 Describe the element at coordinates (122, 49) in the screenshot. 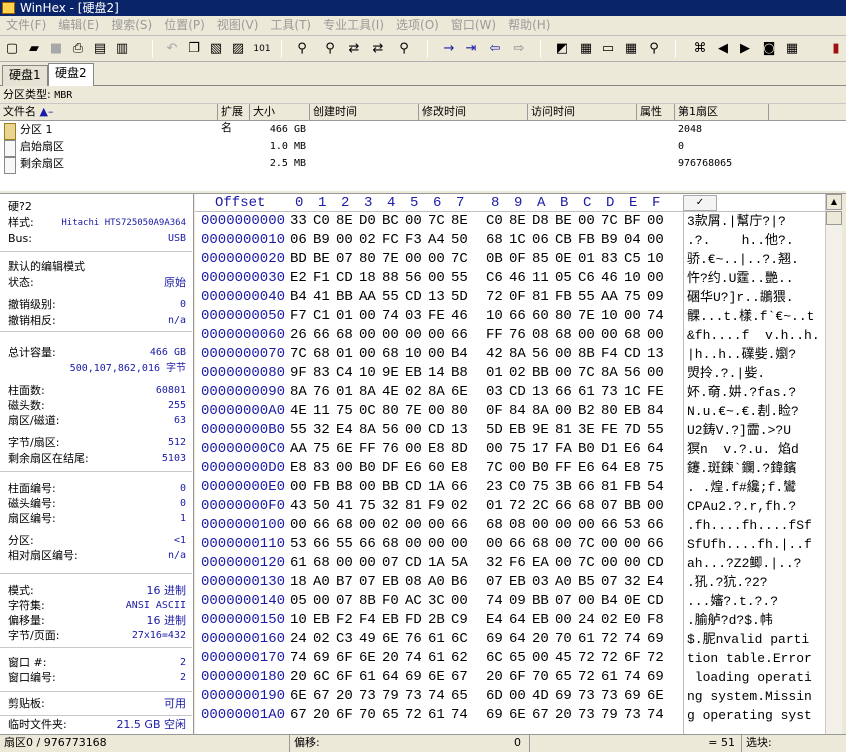

I see `open-disk-icon: ▥` at that location.